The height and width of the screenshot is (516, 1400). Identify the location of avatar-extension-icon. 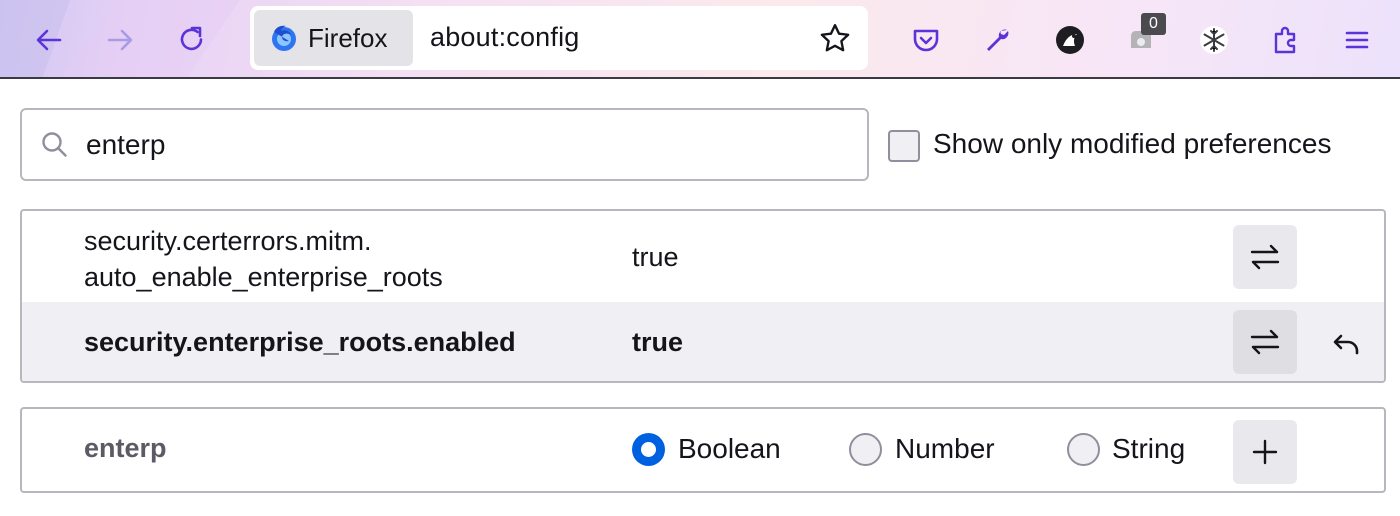
(1070, 40).